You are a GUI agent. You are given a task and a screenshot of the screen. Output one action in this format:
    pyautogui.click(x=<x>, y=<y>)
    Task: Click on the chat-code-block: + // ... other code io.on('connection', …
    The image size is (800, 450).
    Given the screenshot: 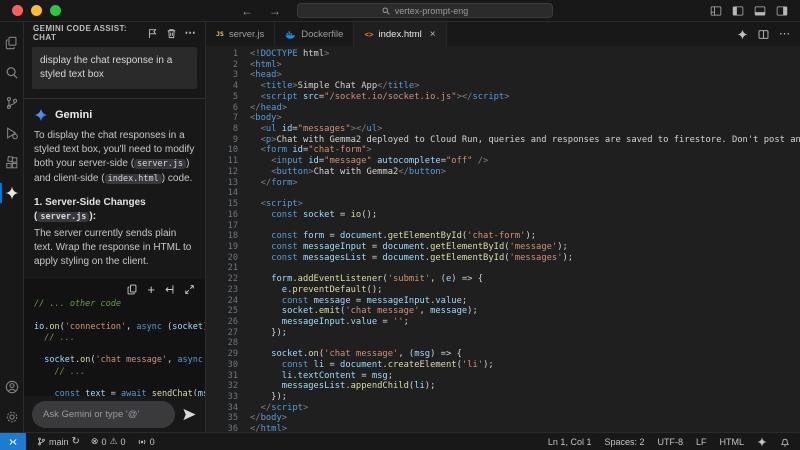 What is the action you would take?
    pyautogui.click(x=114, y=337)
    